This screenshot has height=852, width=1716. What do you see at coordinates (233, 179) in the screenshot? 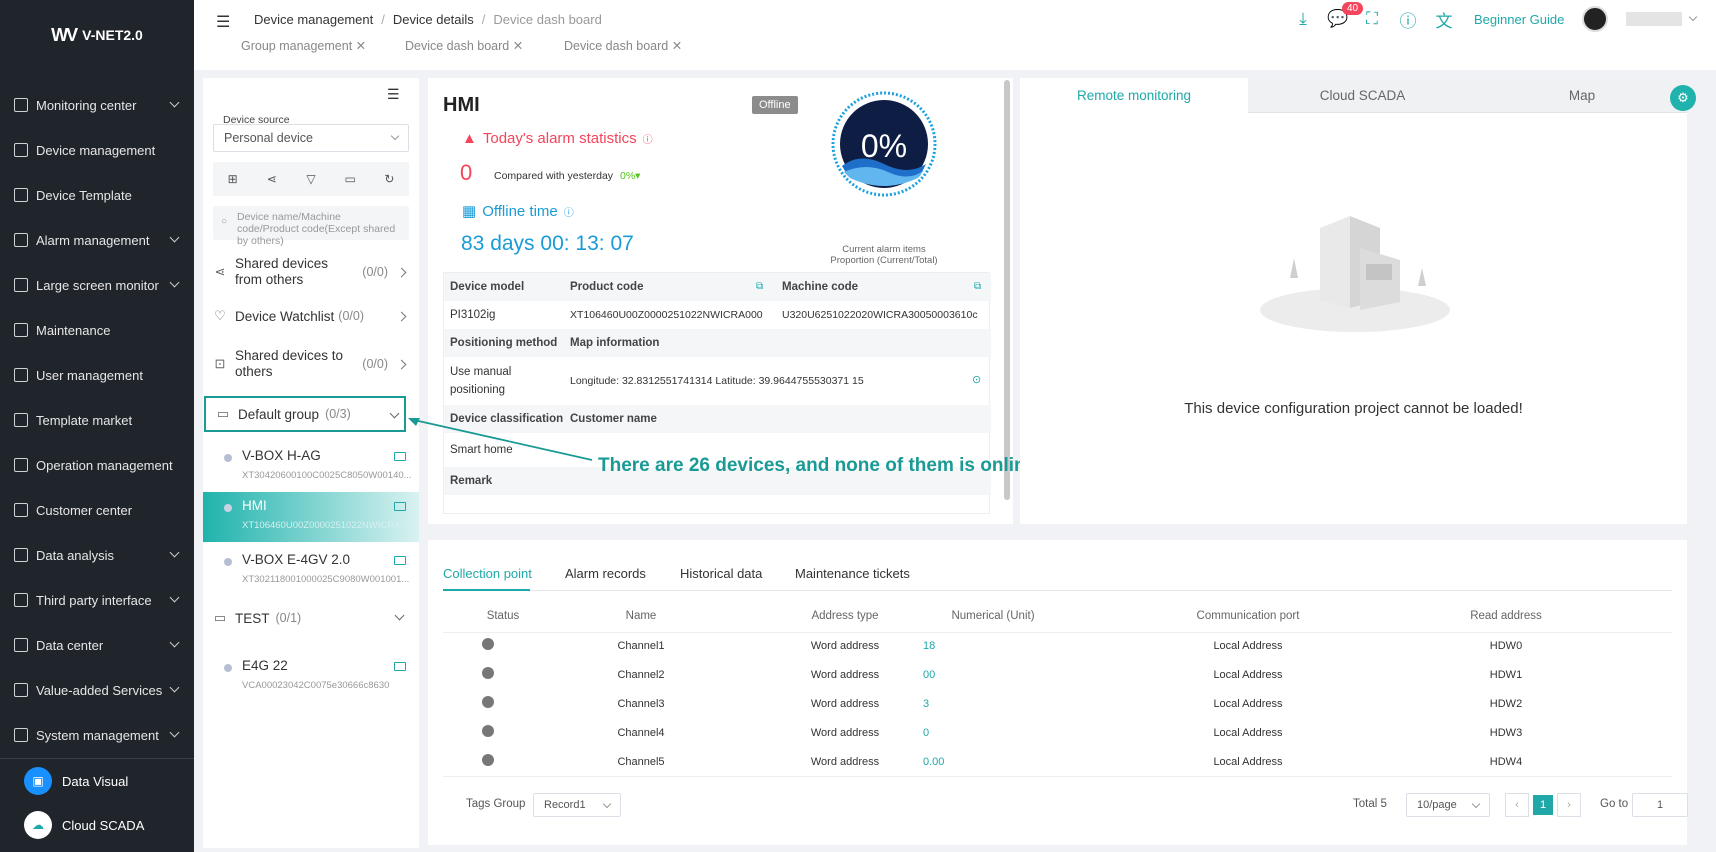
I see `add-device-icon: ⊞` at bounding box center [233, 179].